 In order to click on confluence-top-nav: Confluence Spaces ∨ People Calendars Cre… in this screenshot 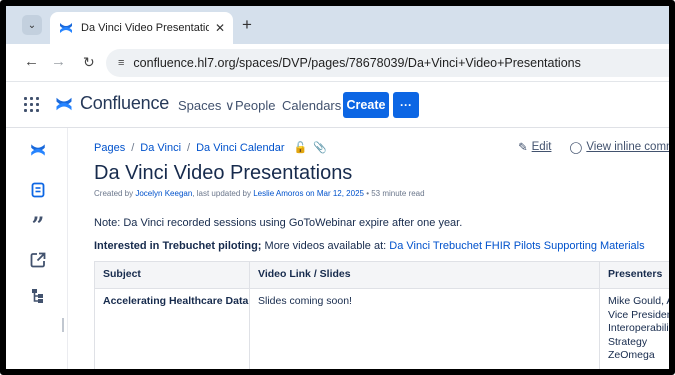, I will do `click(337, 105)`.